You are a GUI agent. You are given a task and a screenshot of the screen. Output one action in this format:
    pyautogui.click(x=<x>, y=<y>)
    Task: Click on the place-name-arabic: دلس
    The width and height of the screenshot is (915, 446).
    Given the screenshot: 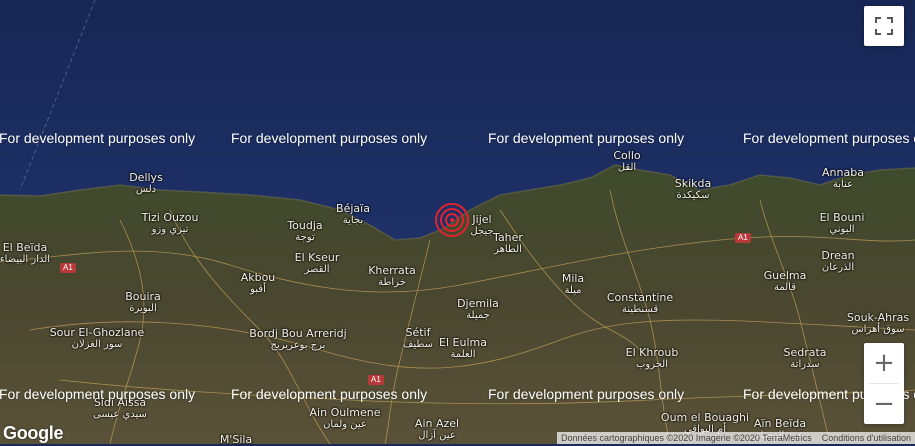 What is the action you would take?
    pyautogui.click(x=146, y=189)
    